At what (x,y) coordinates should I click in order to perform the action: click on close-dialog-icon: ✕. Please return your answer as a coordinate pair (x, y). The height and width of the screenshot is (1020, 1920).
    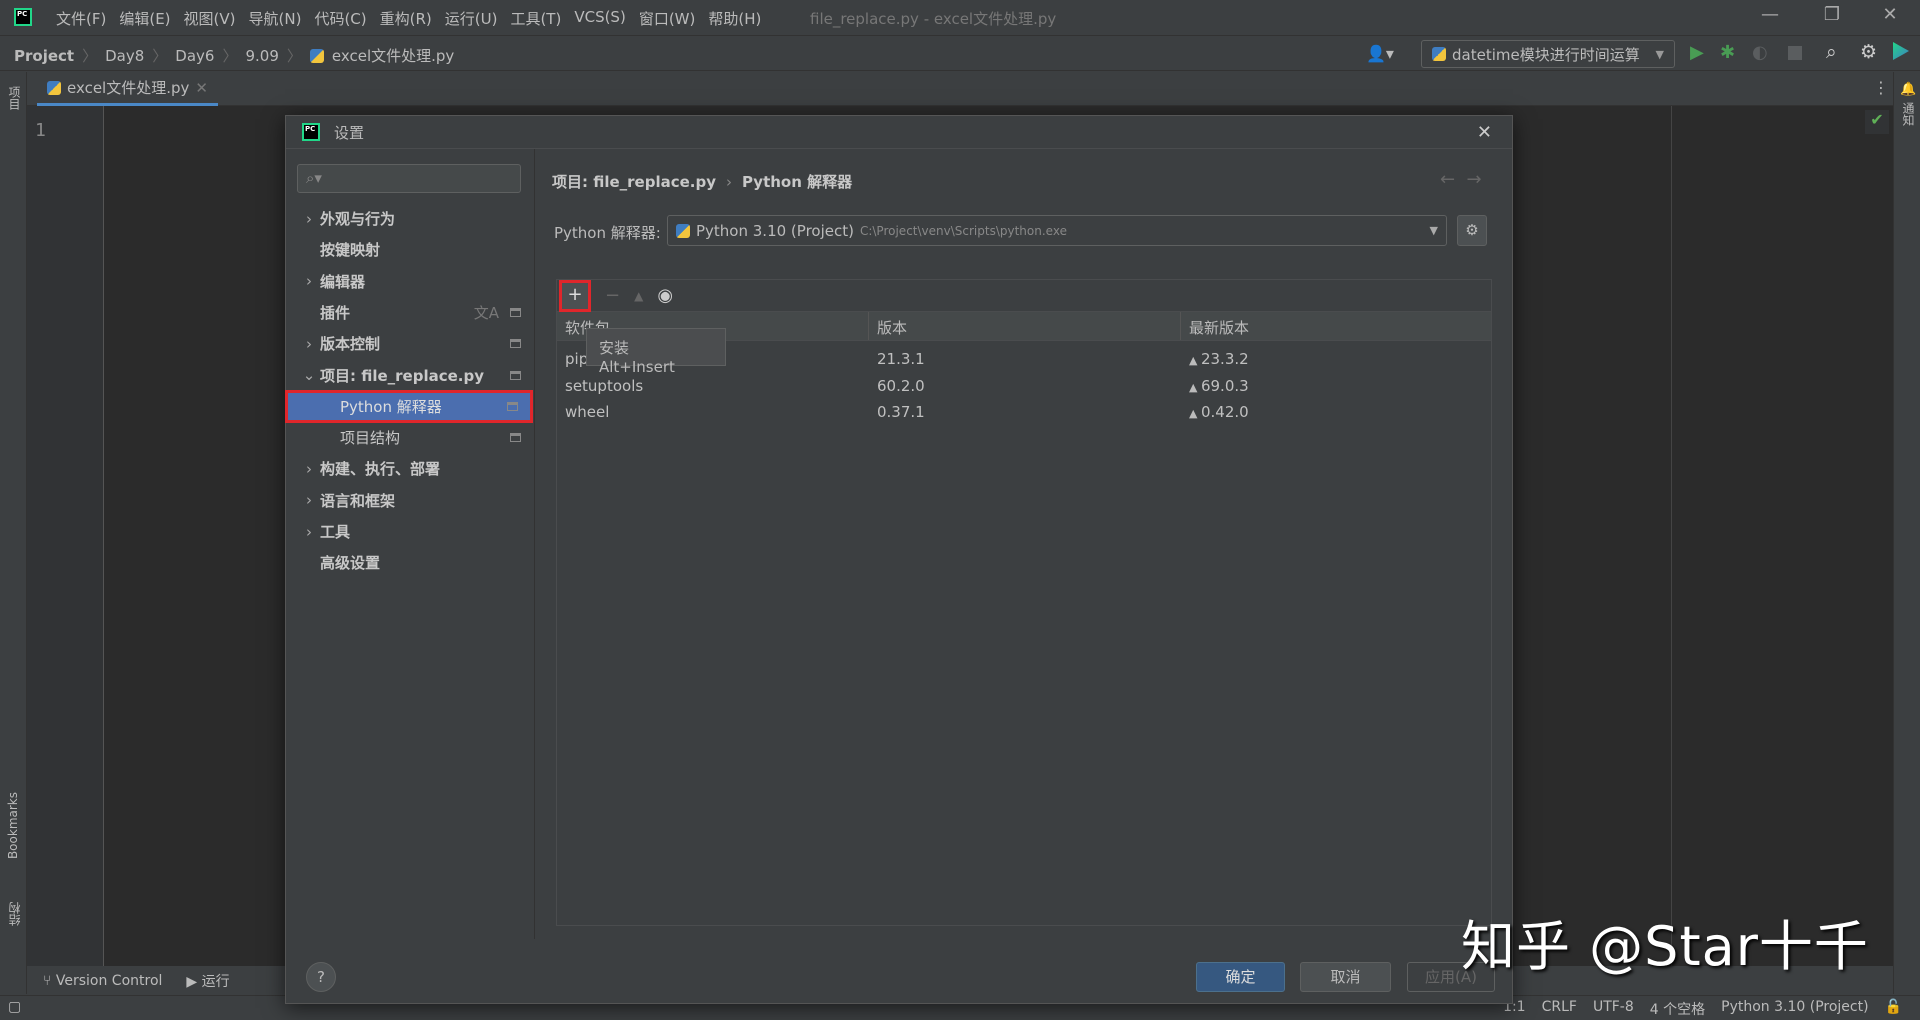
    Looking at the image, I should click on (1484, 132).